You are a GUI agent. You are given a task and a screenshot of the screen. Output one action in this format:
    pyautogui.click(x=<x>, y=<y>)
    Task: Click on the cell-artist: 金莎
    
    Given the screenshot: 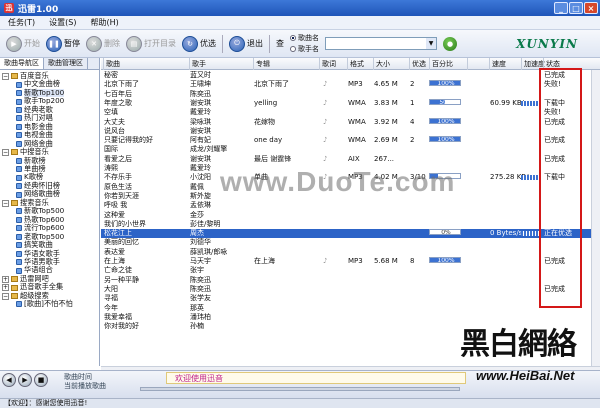 What is the action you would take?
    pyautogui.click(x=197, y=214)
    